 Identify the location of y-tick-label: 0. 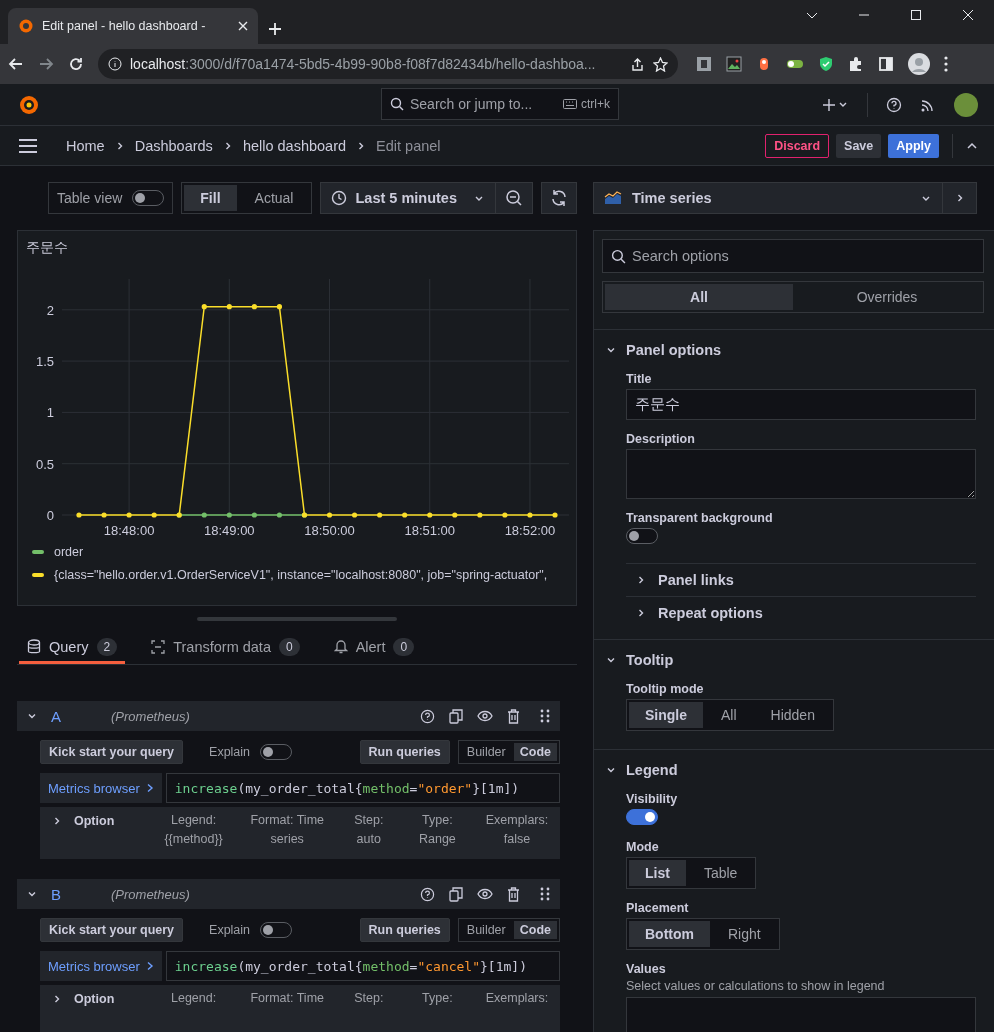
(50, 515).